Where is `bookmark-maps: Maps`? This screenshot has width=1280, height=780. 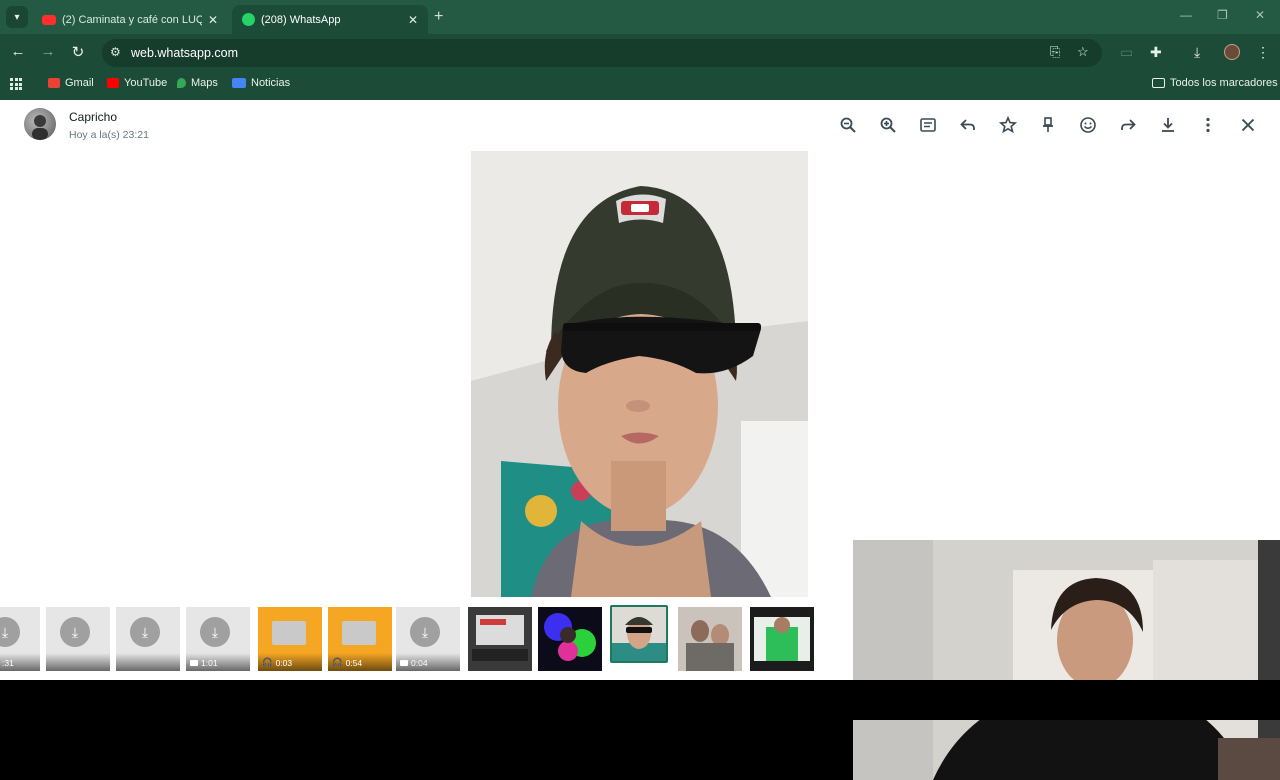 bookmark-maps: Maps is located at coordinates (197, 83).